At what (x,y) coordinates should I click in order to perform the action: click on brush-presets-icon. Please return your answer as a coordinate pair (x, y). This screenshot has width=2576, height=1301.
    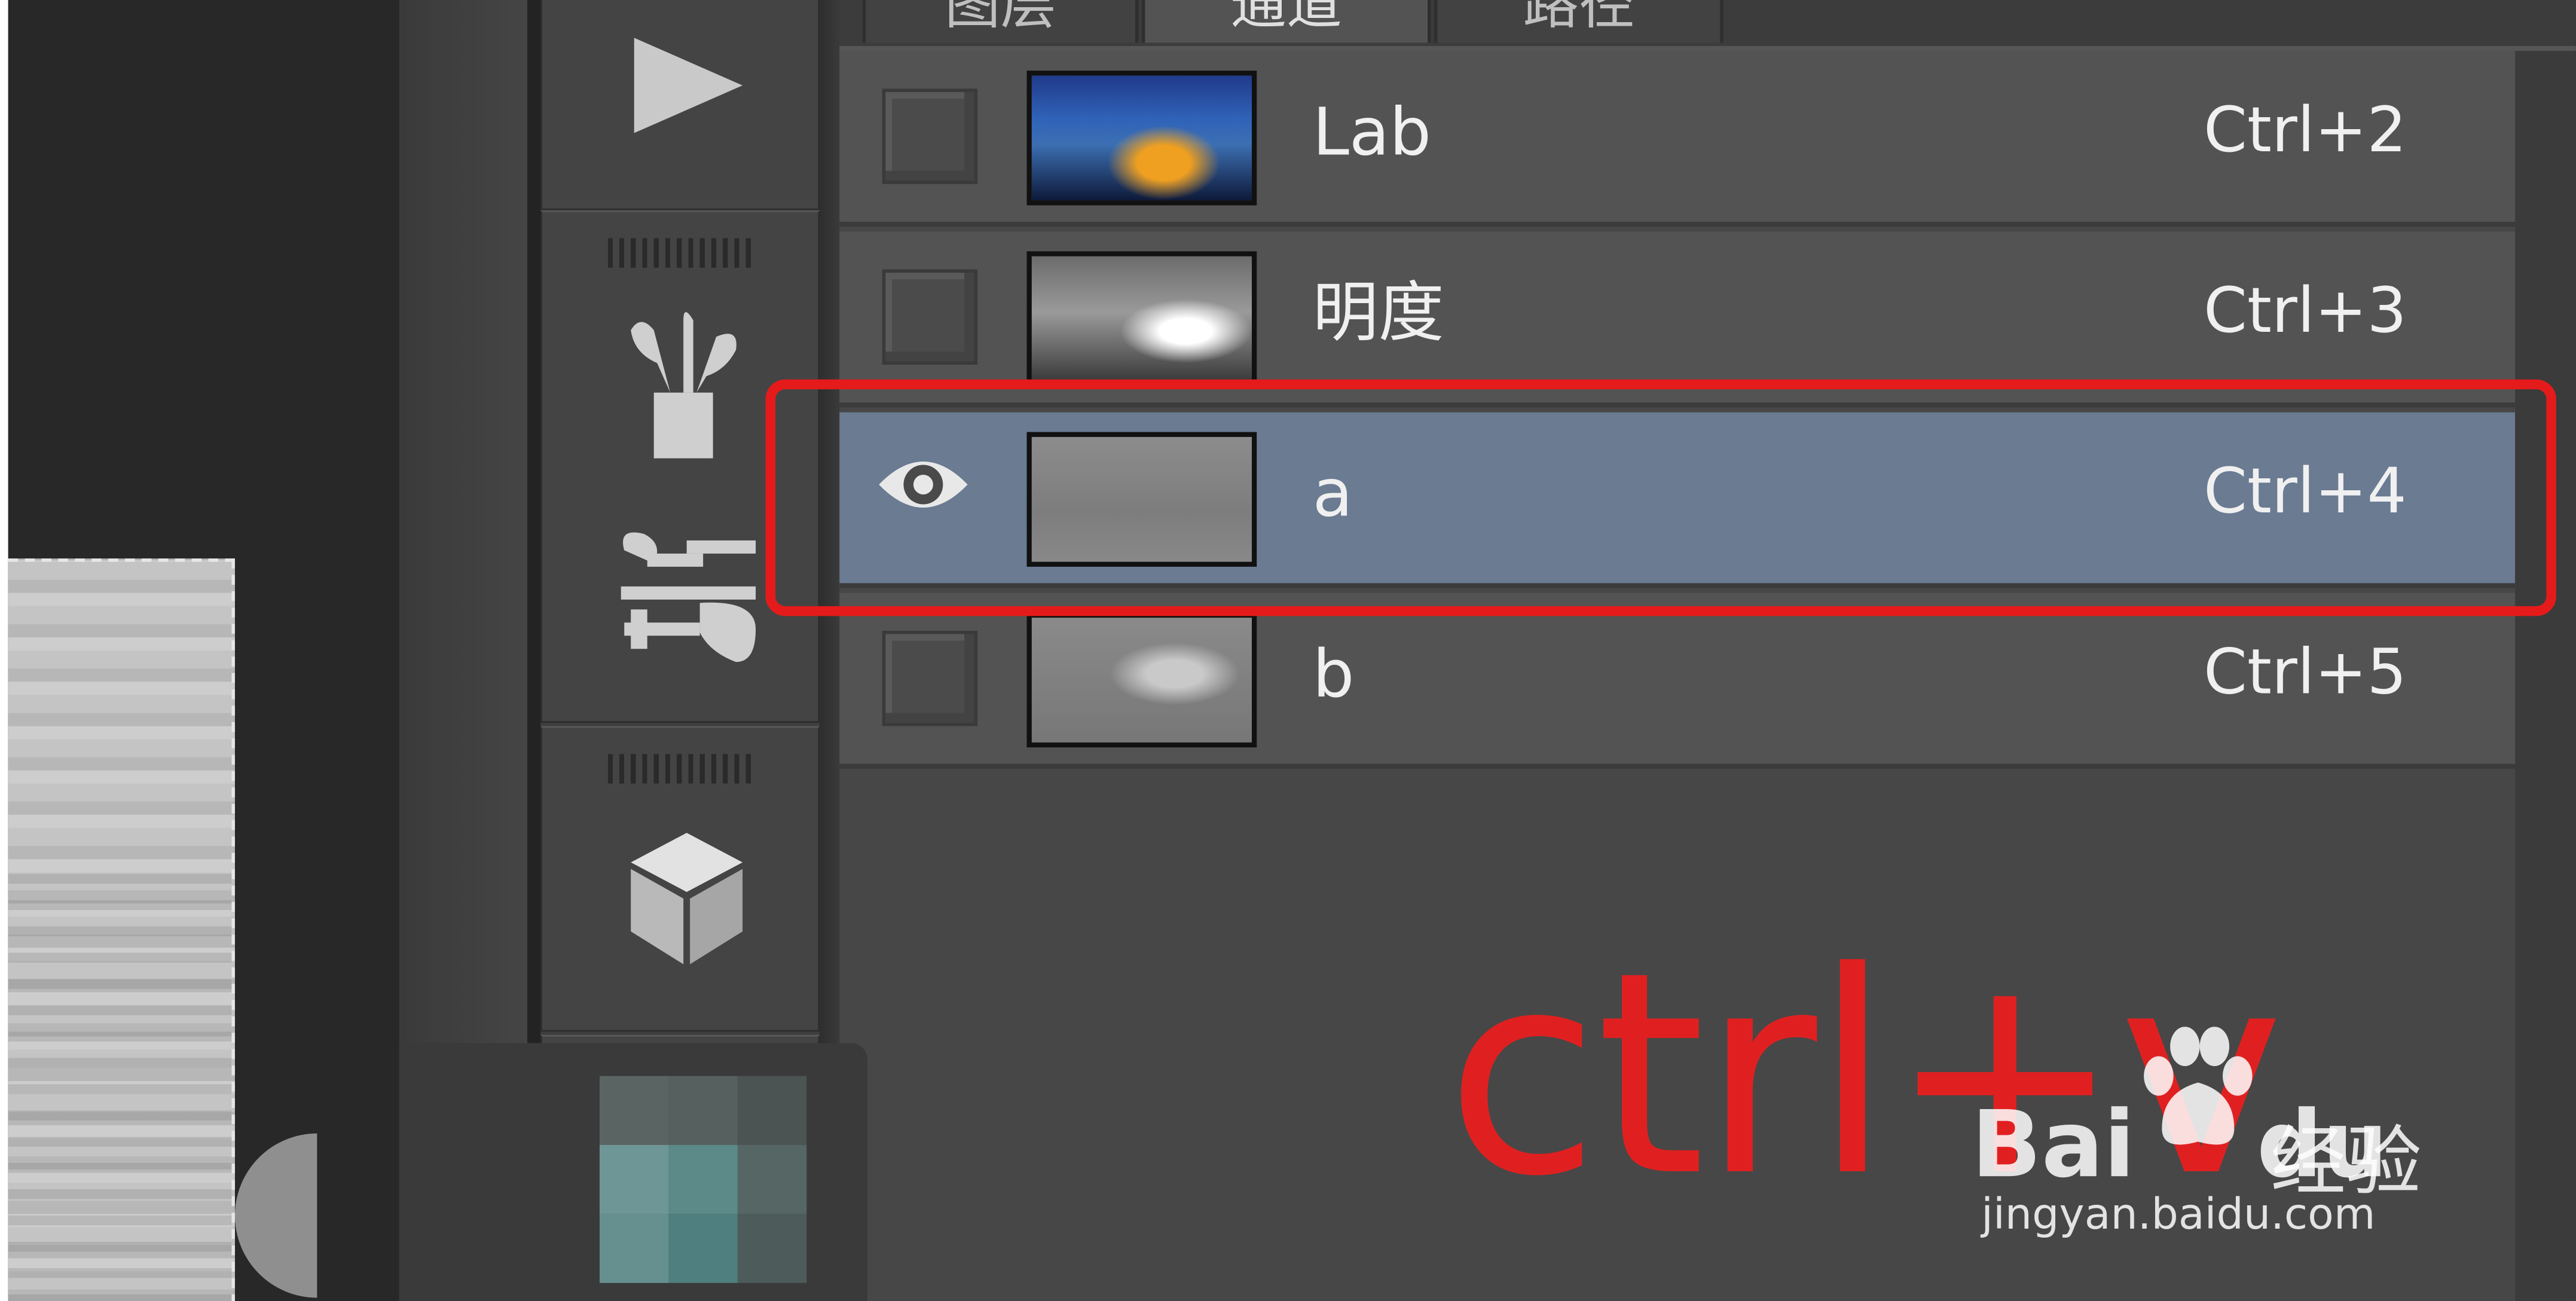
    Looking at the image, I should click on (688, 596).